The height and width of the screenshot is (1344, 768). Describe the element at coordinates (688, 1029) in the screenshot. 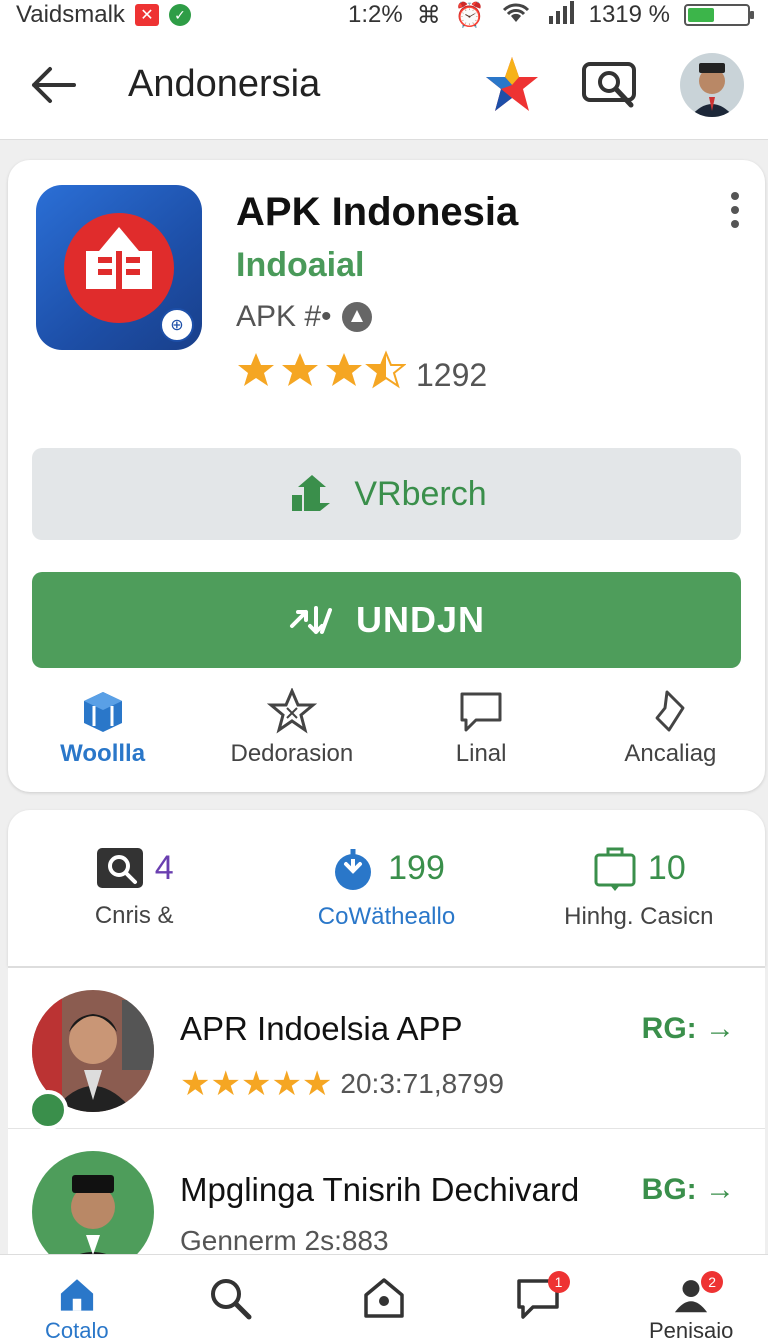

I see `list-item-action-button: RG: →` at that location.